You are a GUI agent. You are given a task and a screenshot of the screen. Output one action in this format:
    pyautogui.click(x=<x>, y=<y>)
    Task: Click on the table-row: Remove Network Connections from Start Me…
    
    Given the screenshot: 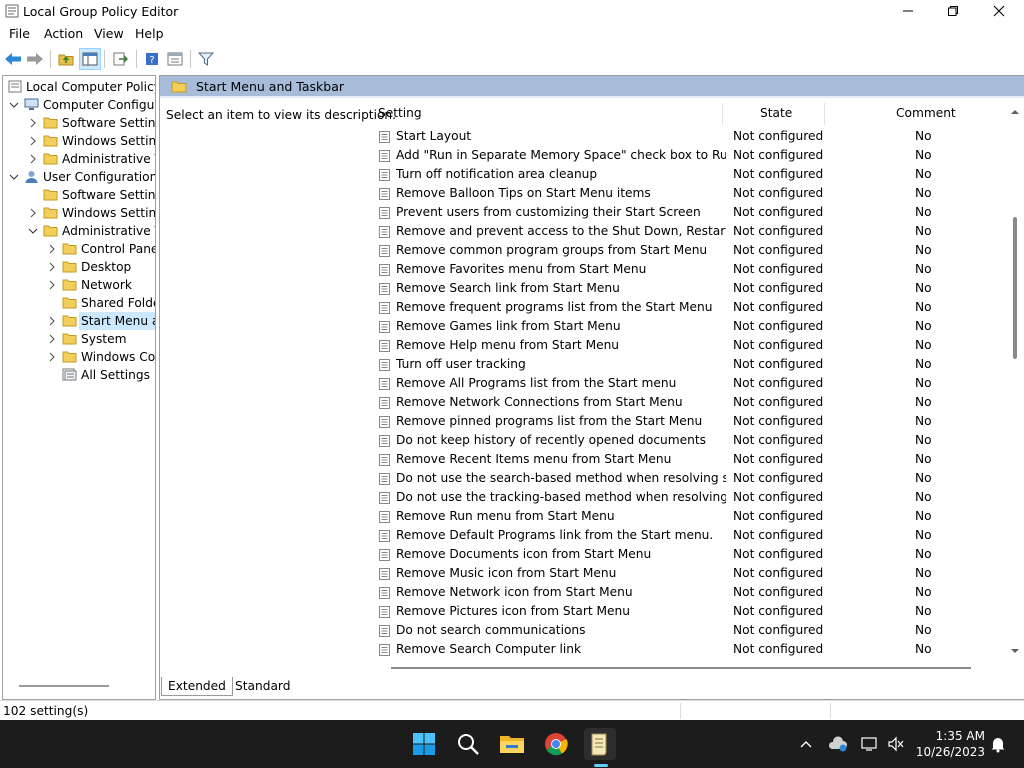 What is the action you would take?
    pyautogui.click(x=690, y=402)
    